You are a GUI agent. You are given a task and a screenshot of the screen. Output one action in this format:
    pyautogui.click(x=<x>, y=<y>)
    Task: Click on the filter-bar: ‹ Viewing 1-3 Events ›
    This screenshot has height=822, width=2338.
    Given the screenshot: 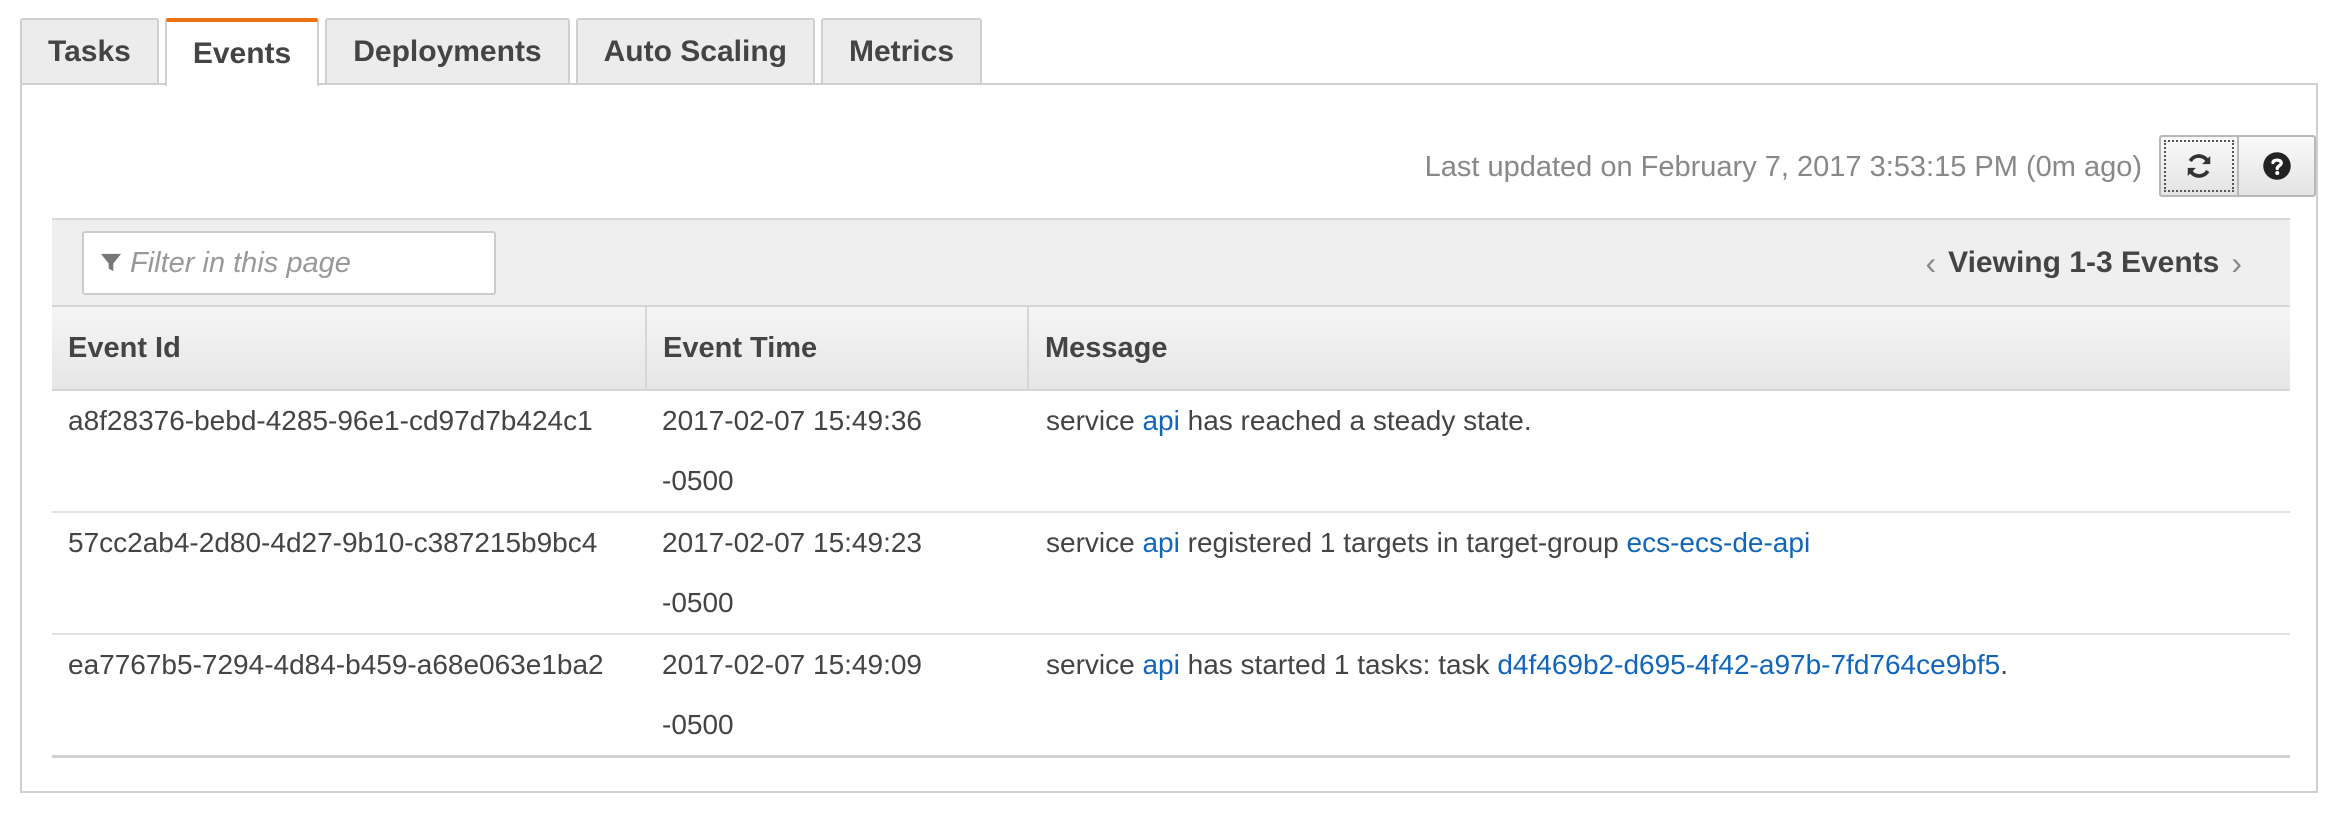 What is the action you would take?
    pyautogui.click(x=1171, y=261)
    